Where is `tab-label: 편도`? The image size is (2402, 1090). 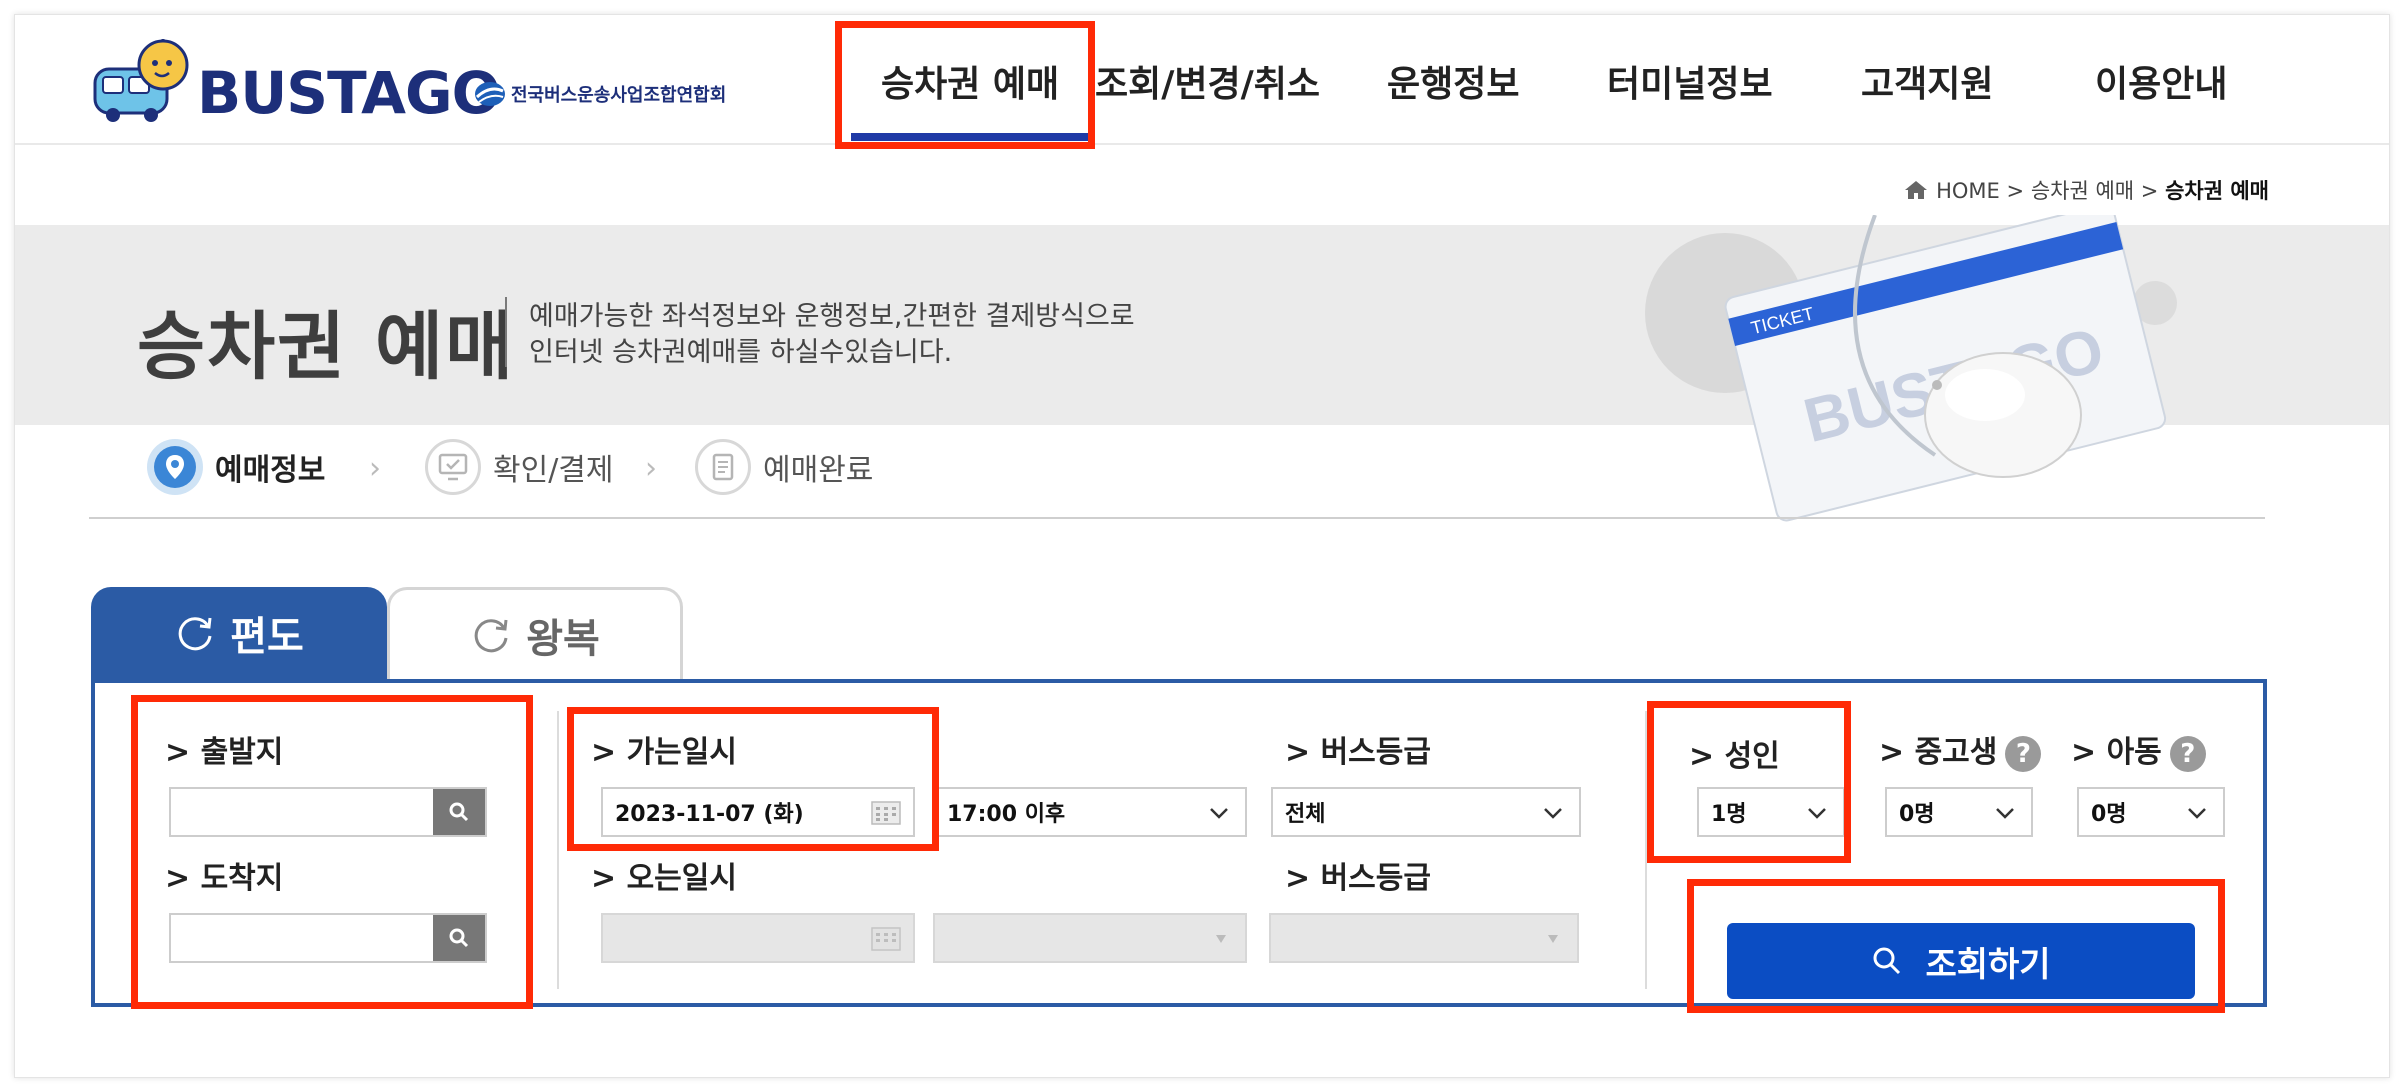 tab-label: 편도 is located at coordinates (267, 637).